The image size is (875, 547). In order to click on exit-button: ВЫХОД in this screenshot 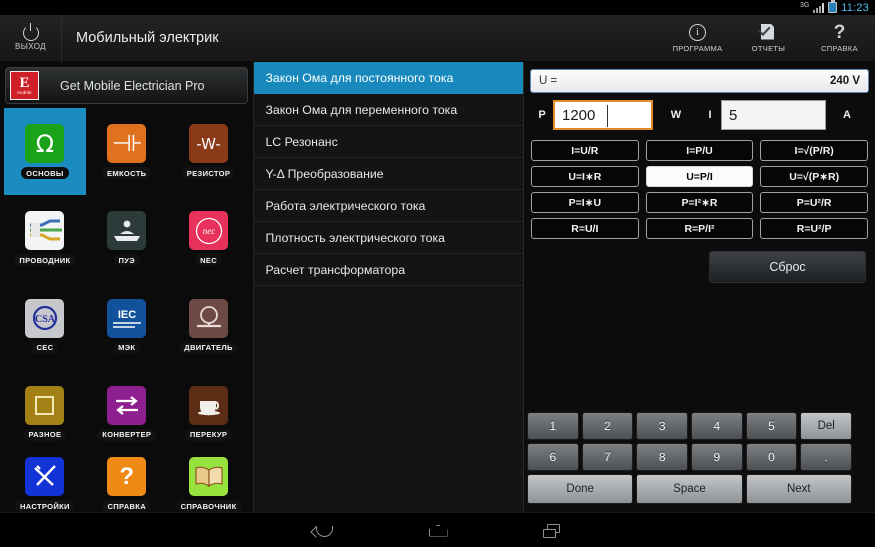, I will do `click(31, 38)`.